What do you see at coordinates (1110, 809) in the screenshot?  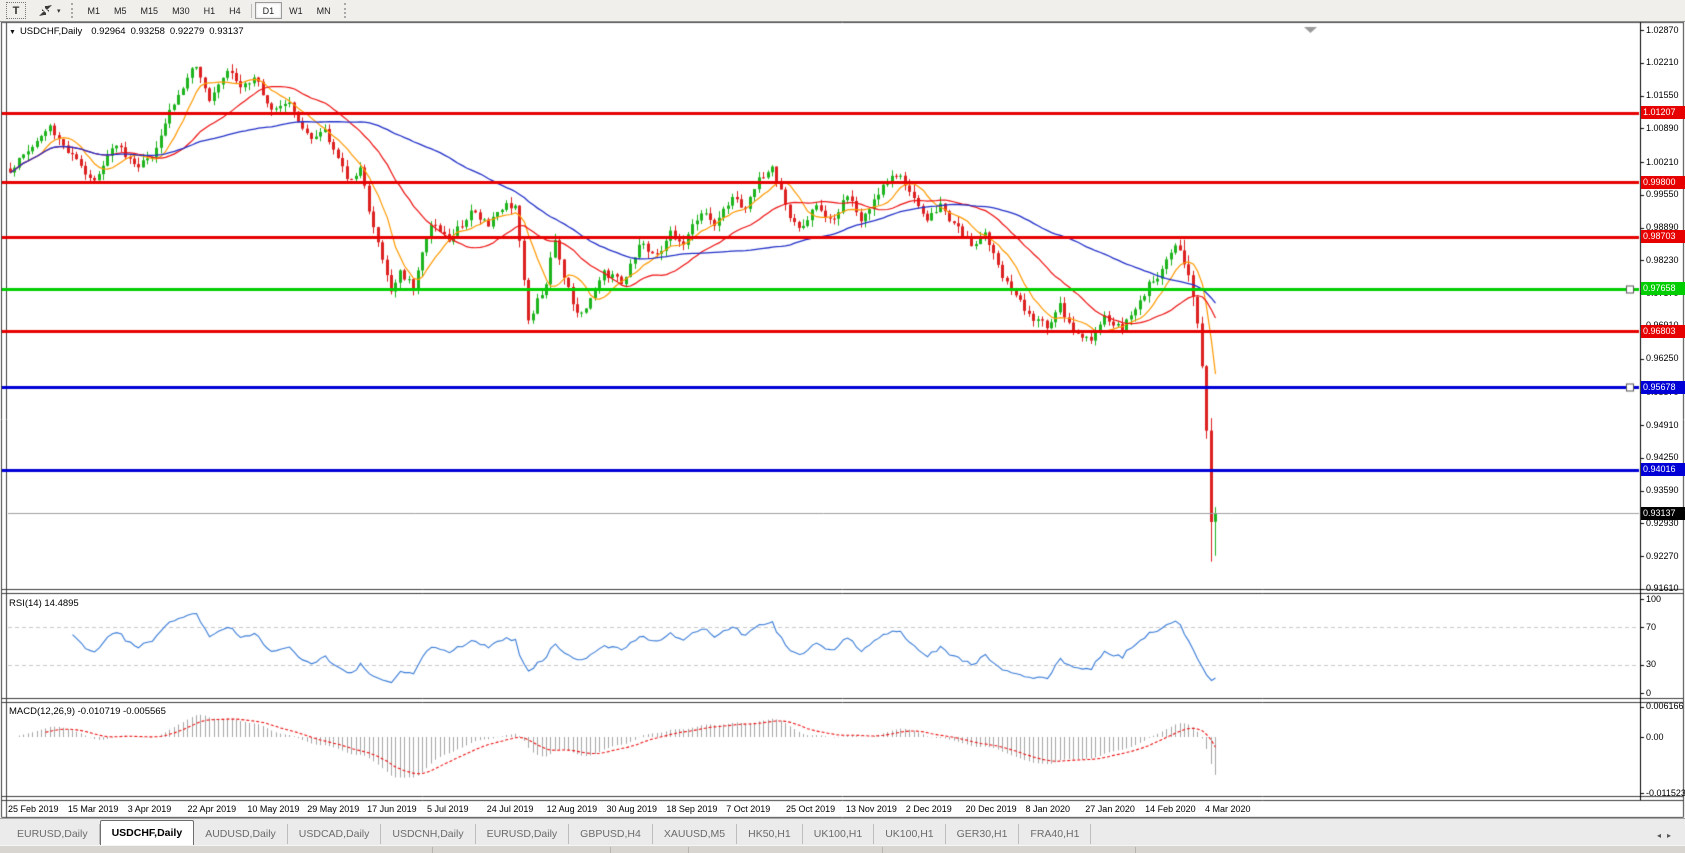 I see `date-label: 27 Jan 2020` at bounding box center [1110, 809].